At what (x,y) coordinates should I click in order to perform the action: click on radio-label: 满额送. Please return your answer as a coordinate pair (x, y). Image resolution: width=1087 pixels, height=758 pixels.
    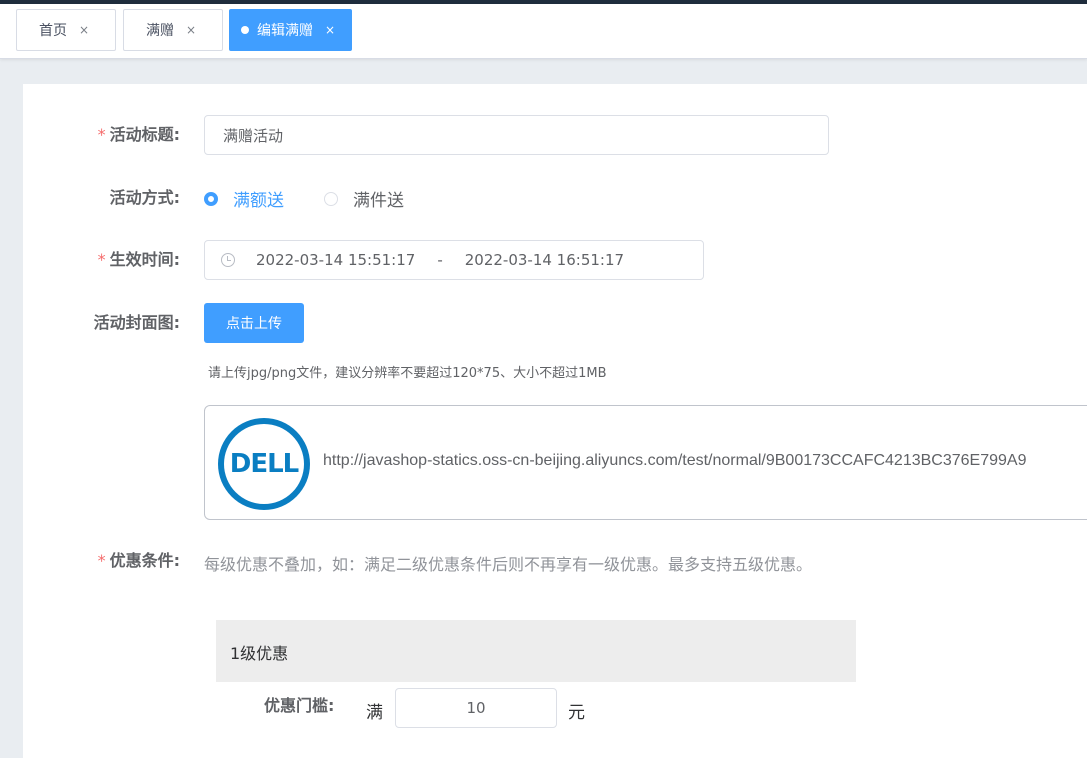
    Looking at the image, I should click on (258, 201).